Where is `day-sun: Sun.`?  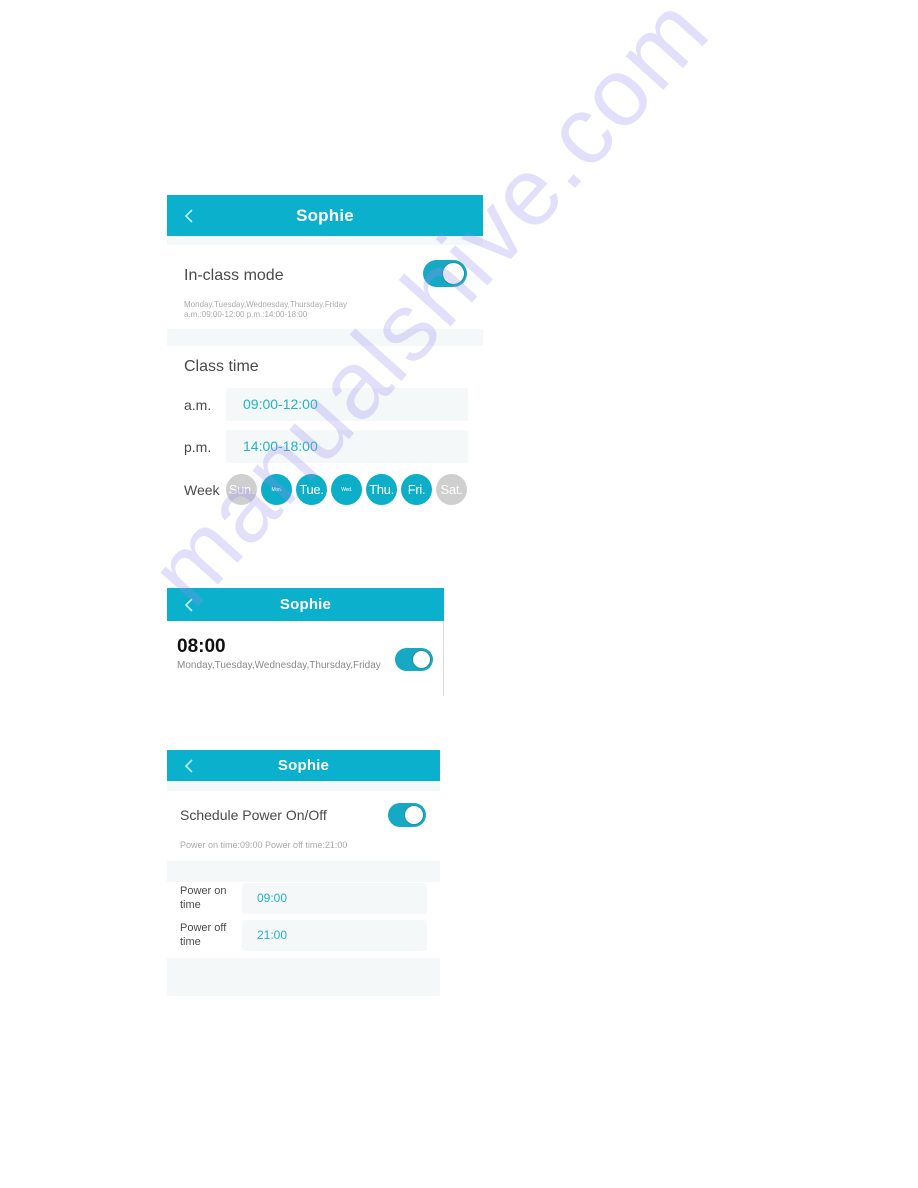
day-sun: Sun. is located at coordinates (241, 489).